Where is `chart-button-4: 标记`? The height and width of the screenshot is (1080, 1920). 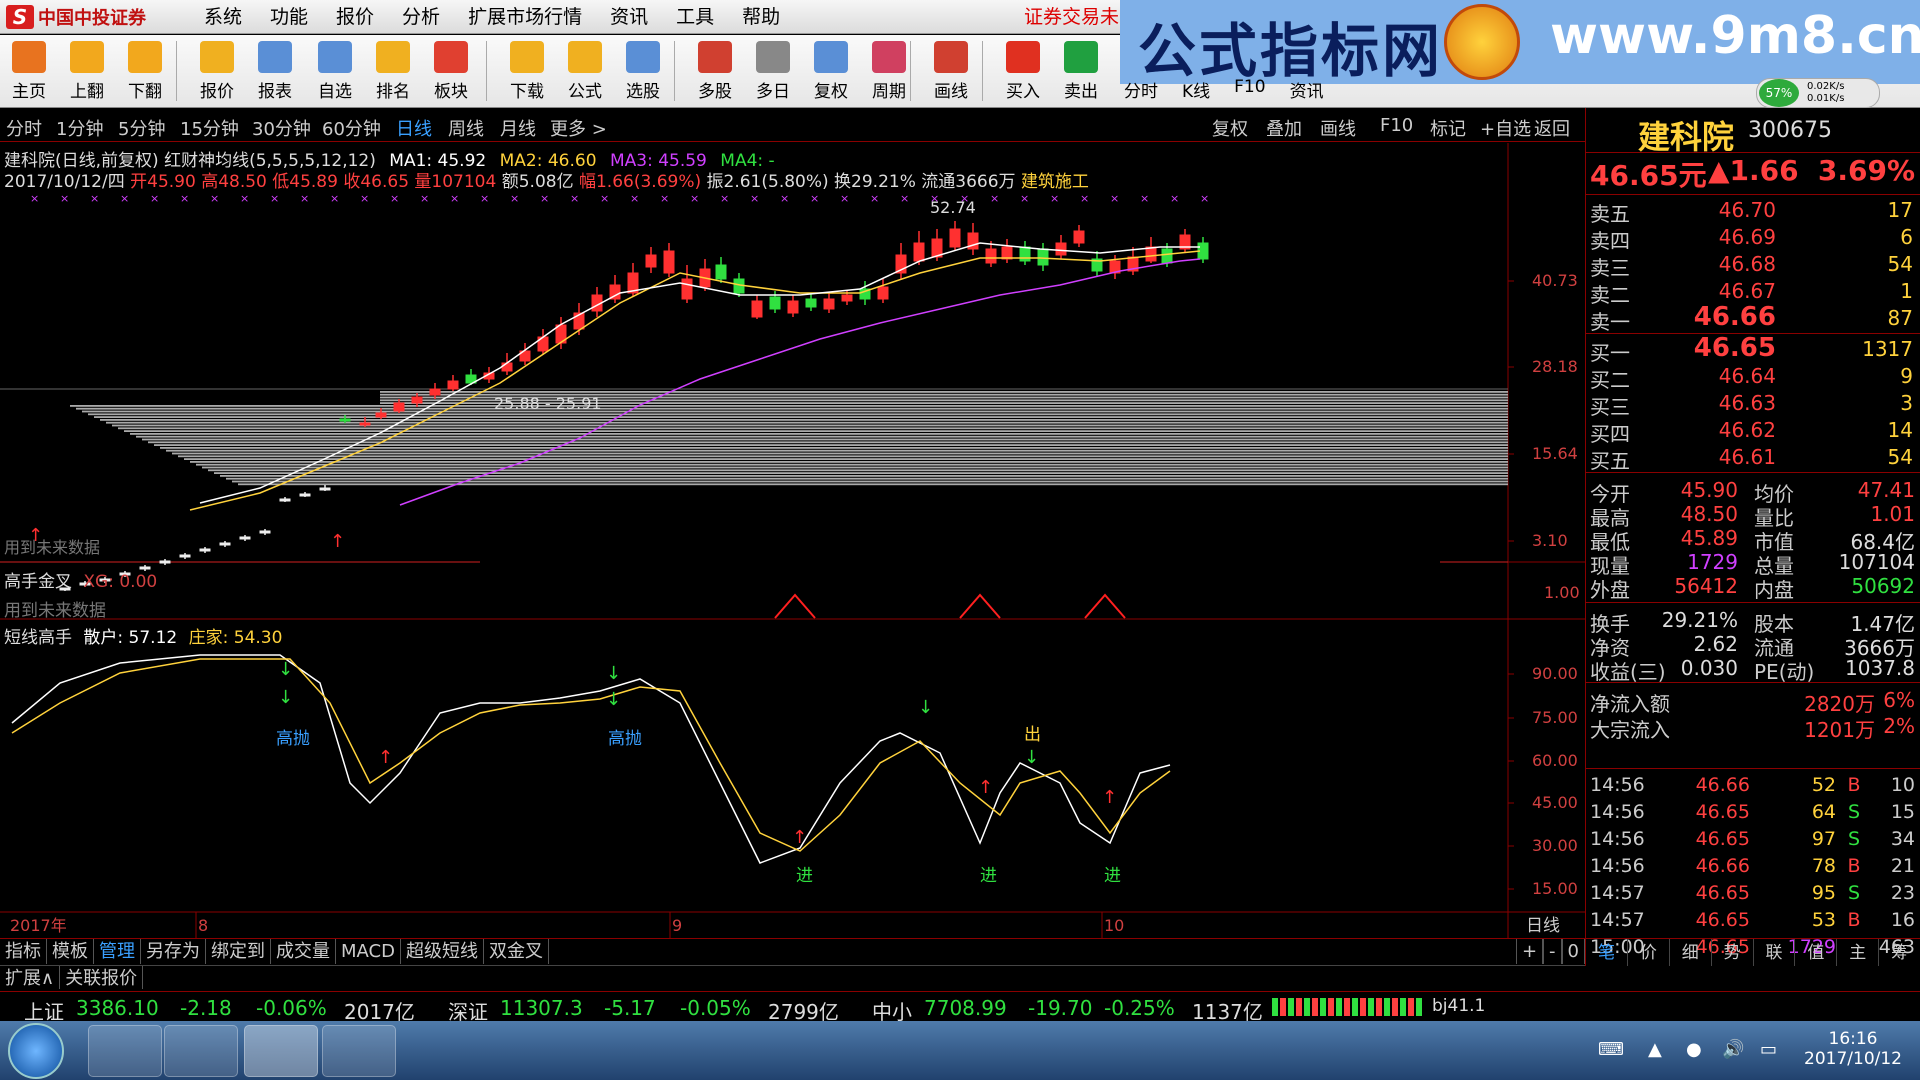 chart-button-4: 标记 is located at coordinates (1448, 128).